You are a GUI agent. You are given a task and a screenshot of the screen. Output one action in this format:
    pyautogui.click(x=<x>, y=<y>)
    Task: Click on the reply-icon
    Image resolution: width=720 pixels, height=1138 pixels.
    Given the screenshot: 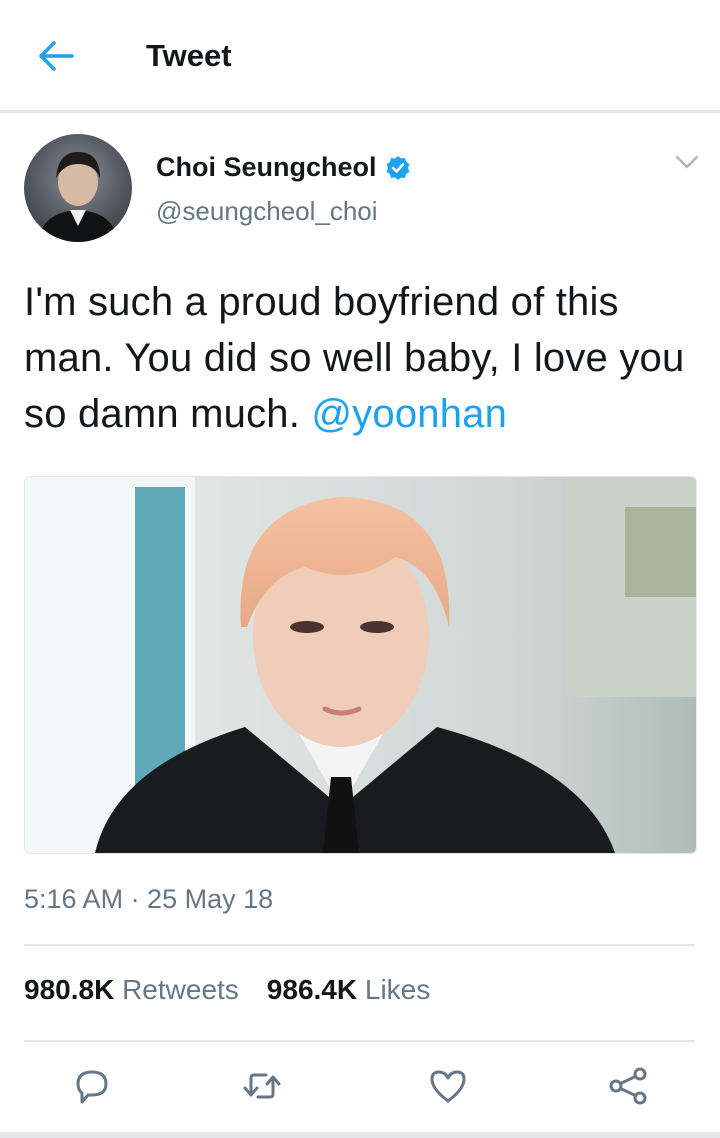 What is the action you would take?
    pyautogui.click(x=92, y=1087)
    